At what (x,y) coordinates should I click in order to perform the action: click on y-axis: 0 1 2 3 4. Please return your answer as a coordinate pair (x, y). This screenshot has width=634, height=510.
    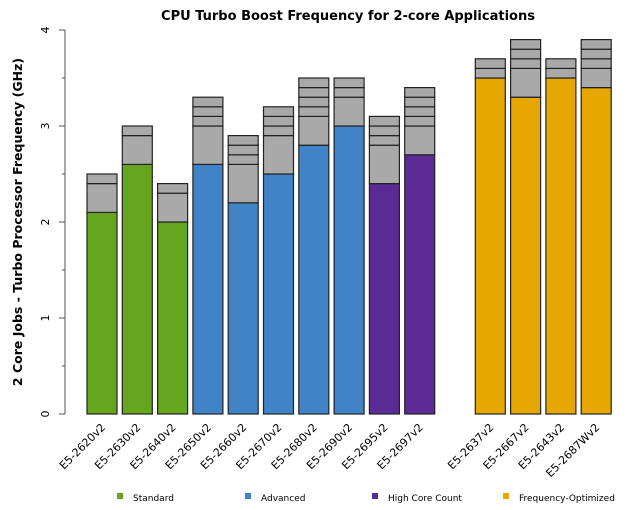
    Looking at the image, I should click on (52, 222).